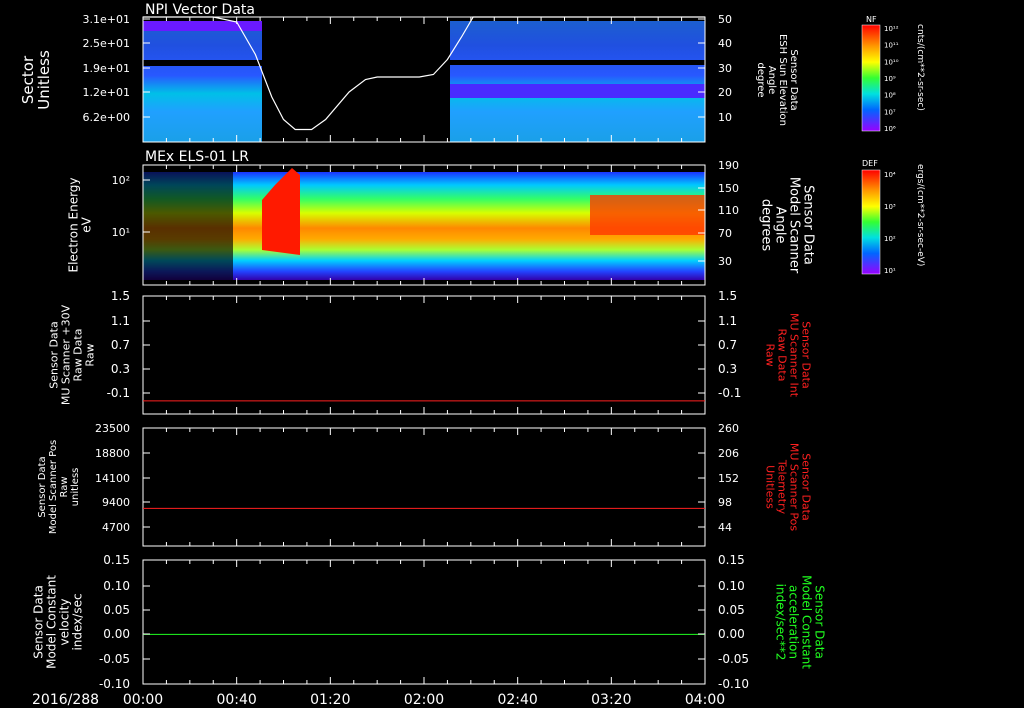  I want to click on right-tick-label: -0.1, so click(729, 393).